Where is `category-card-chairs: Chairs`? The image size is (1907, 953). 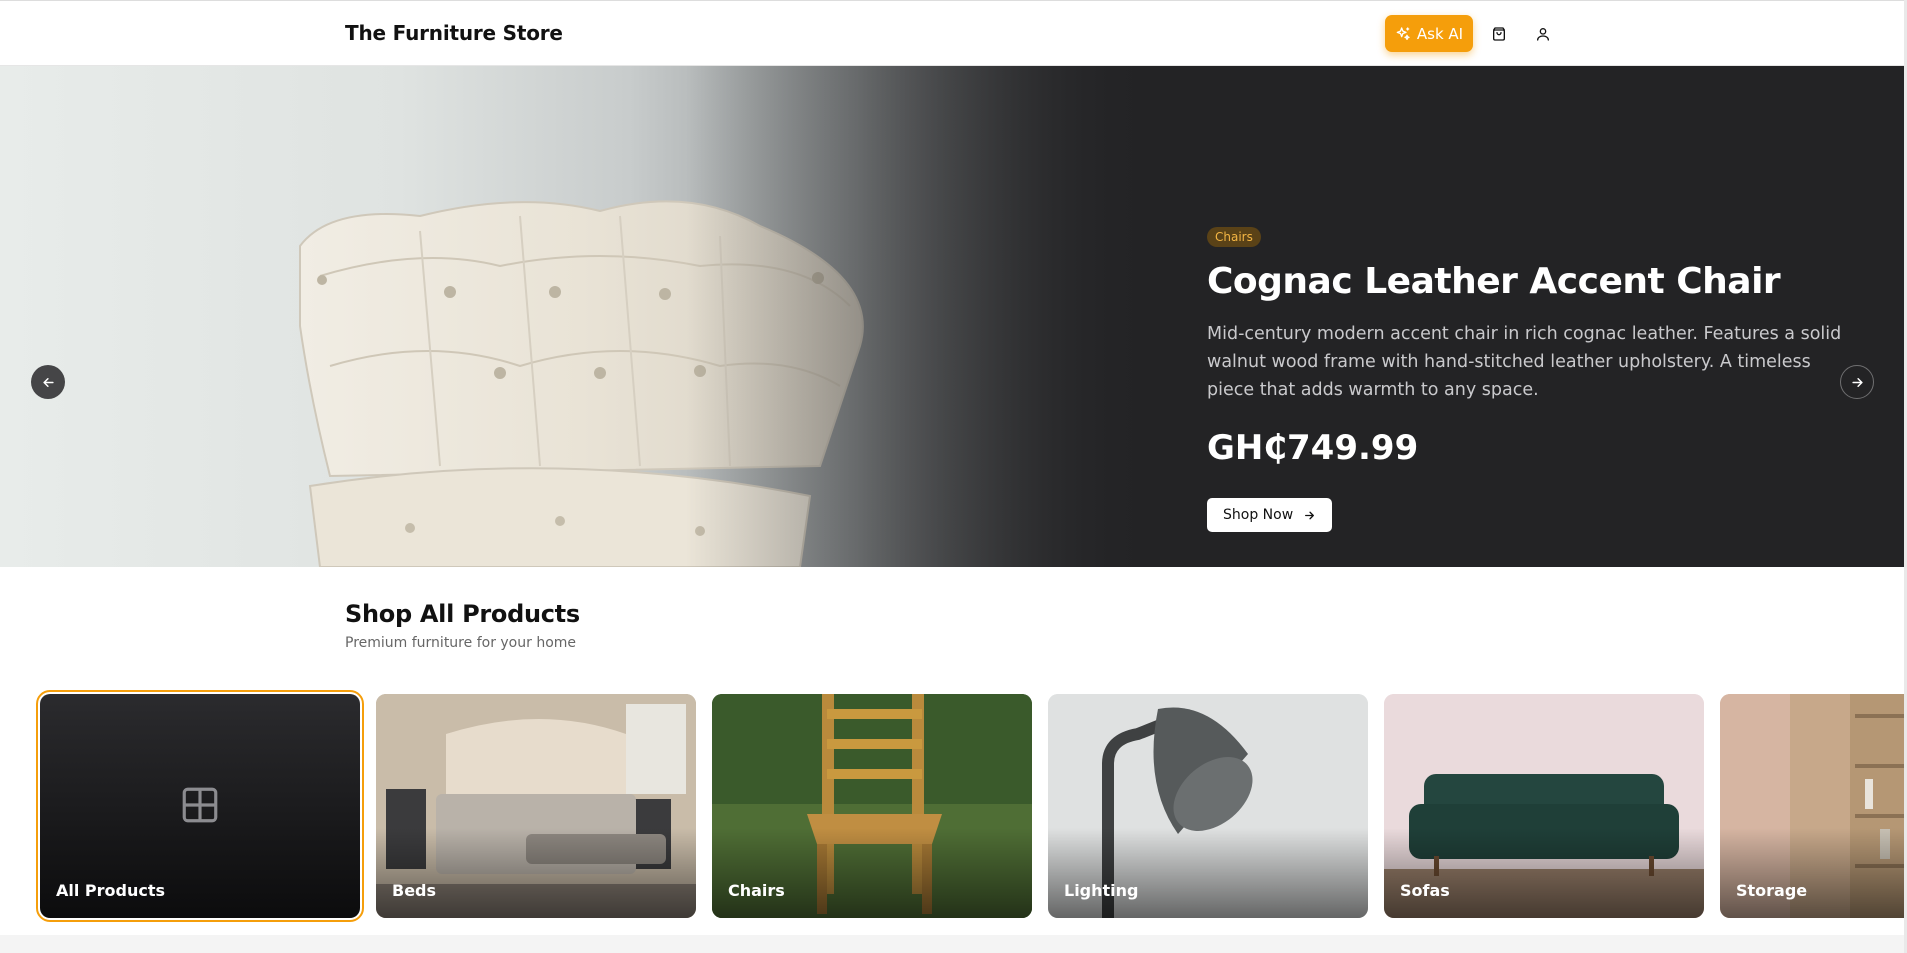 category-card-chairs: Chairs is located at coordinates (872, 806).